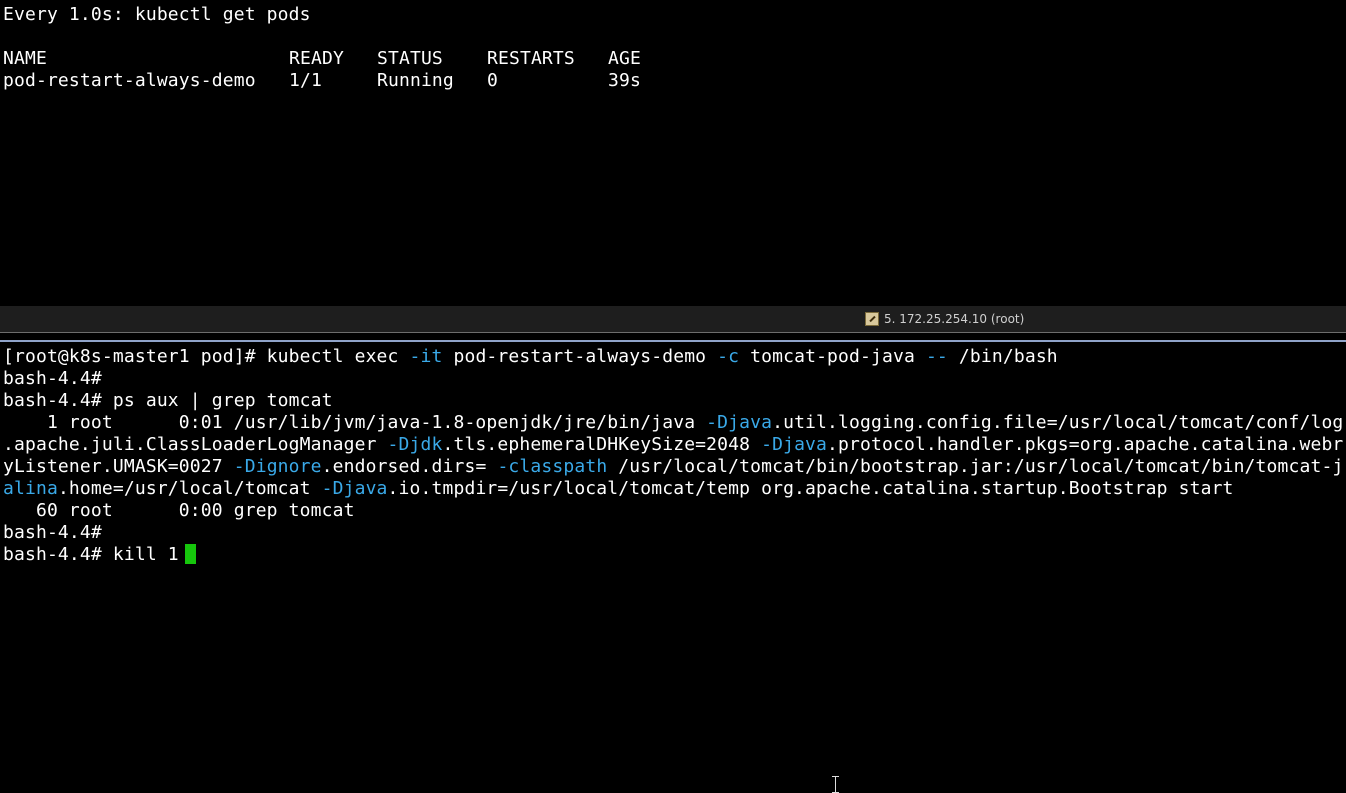 The width and height of the screenshot is (1346, 793). What do you see at coordinates (277, 466) in the screenshot?
I see `cli-flag: -Dignore` at bounding box center [277, 466].